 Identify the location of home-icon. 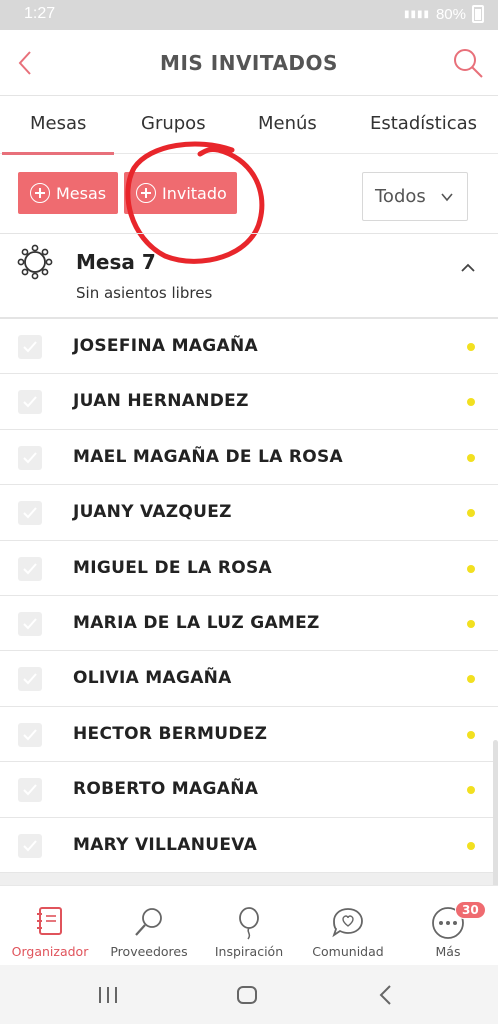
(247, 995).